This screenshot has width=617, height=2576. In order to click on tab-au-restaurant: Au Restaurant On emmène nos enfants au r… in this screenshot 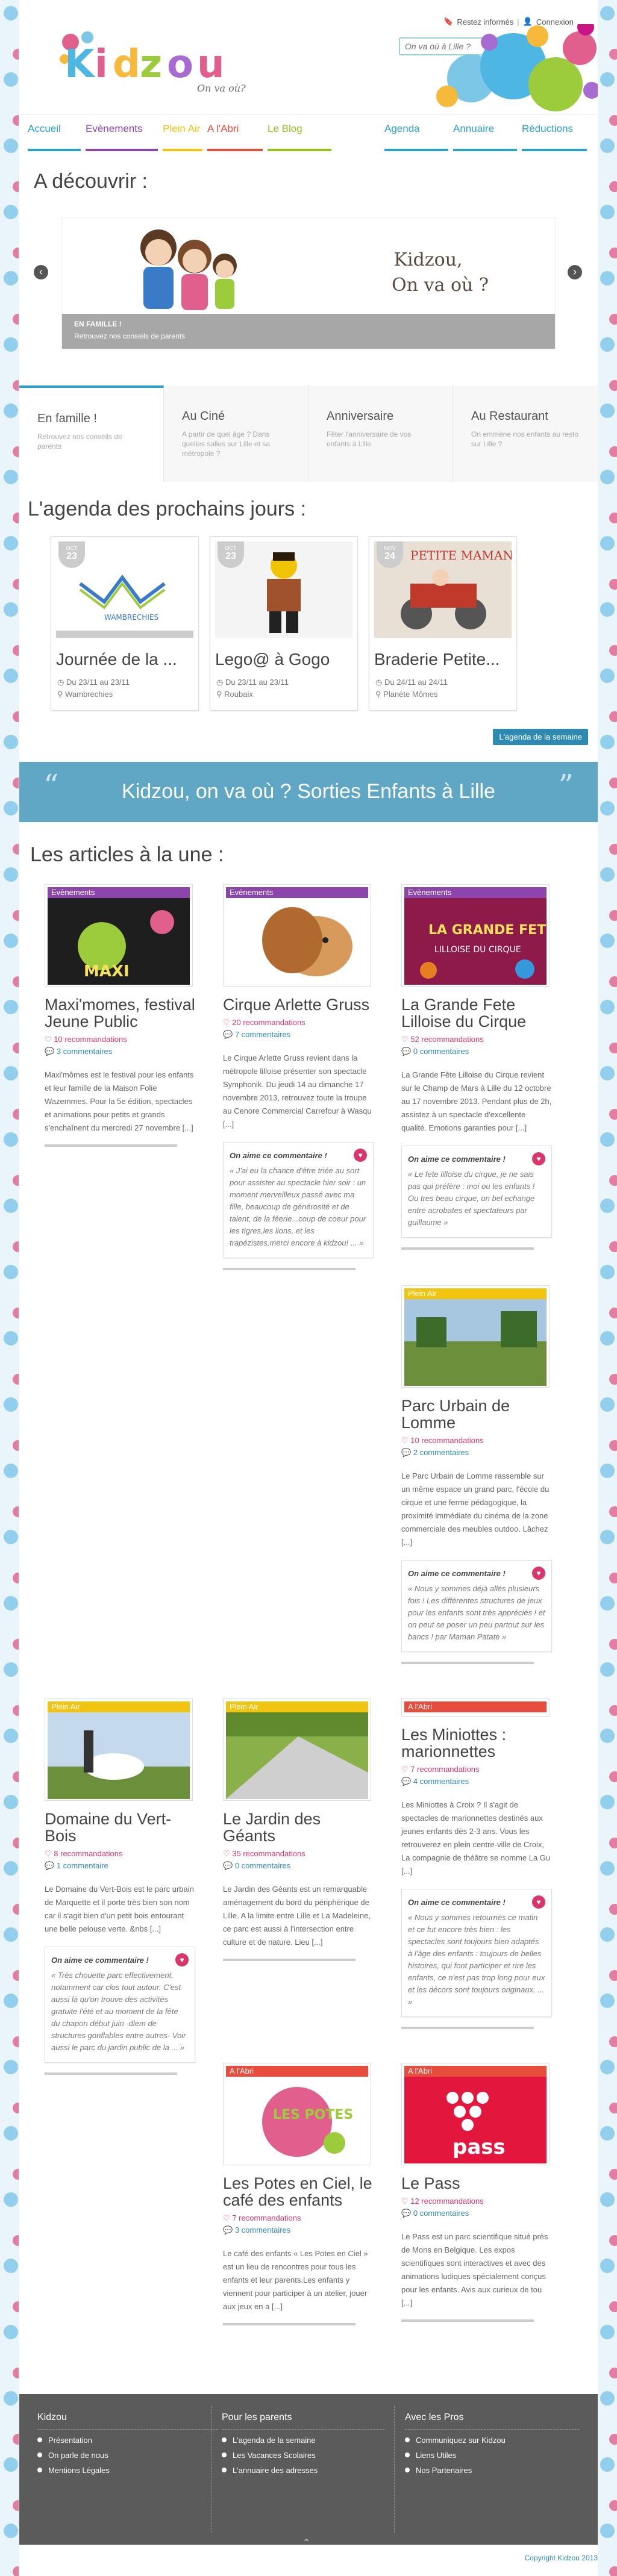, I will do `click(525, 433)`.